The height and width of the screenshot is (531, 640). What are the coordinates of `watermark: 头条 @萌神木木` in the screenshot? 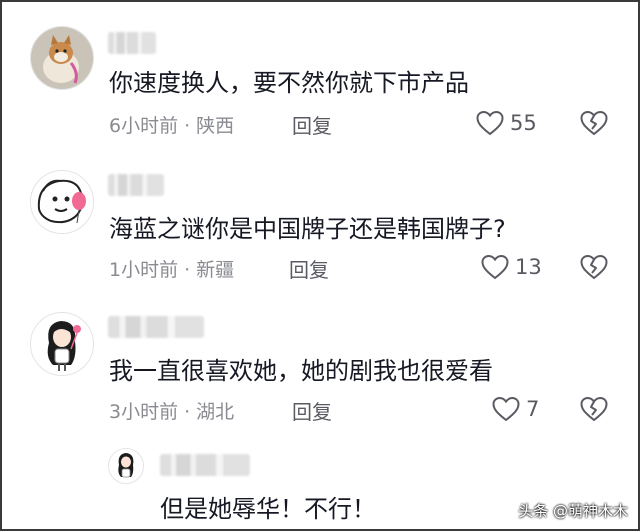 It's located at (573, 511).